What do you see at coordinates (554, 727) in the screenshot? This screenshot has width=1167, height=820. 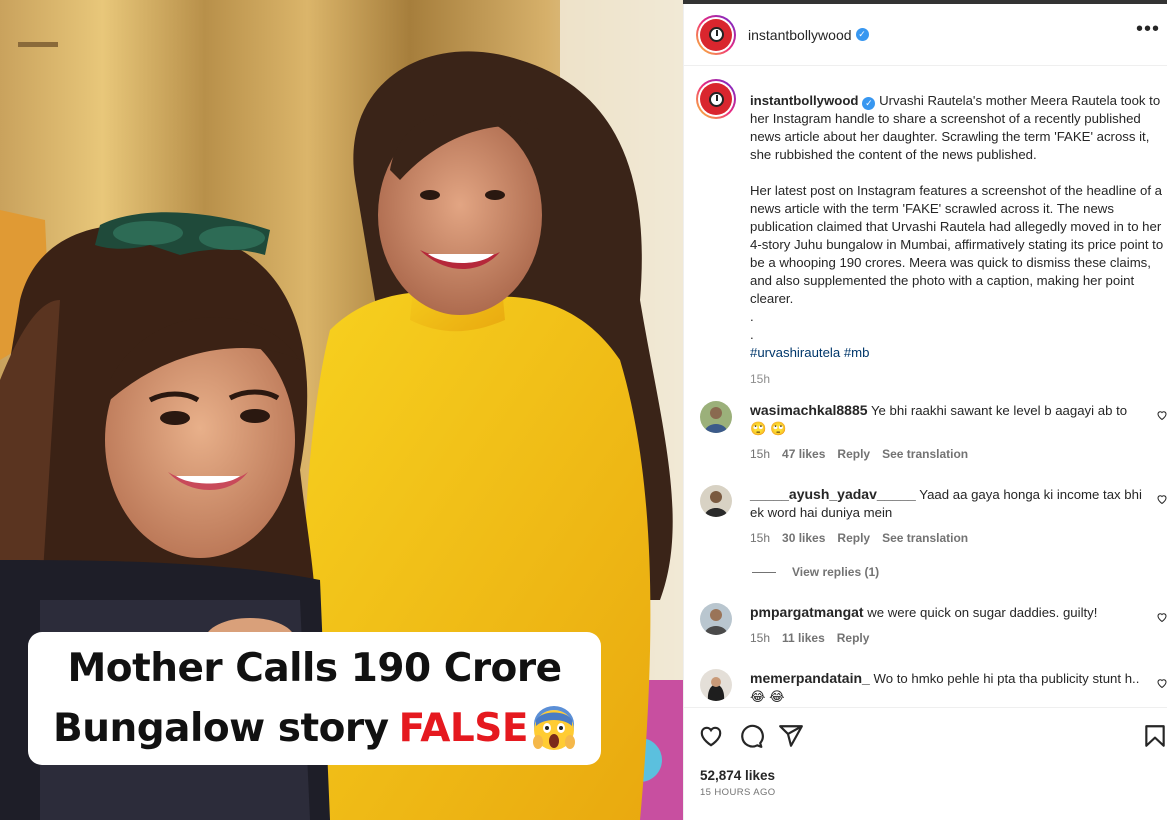 I see `scream-emoji-icon` at bounding box center [554, 727].